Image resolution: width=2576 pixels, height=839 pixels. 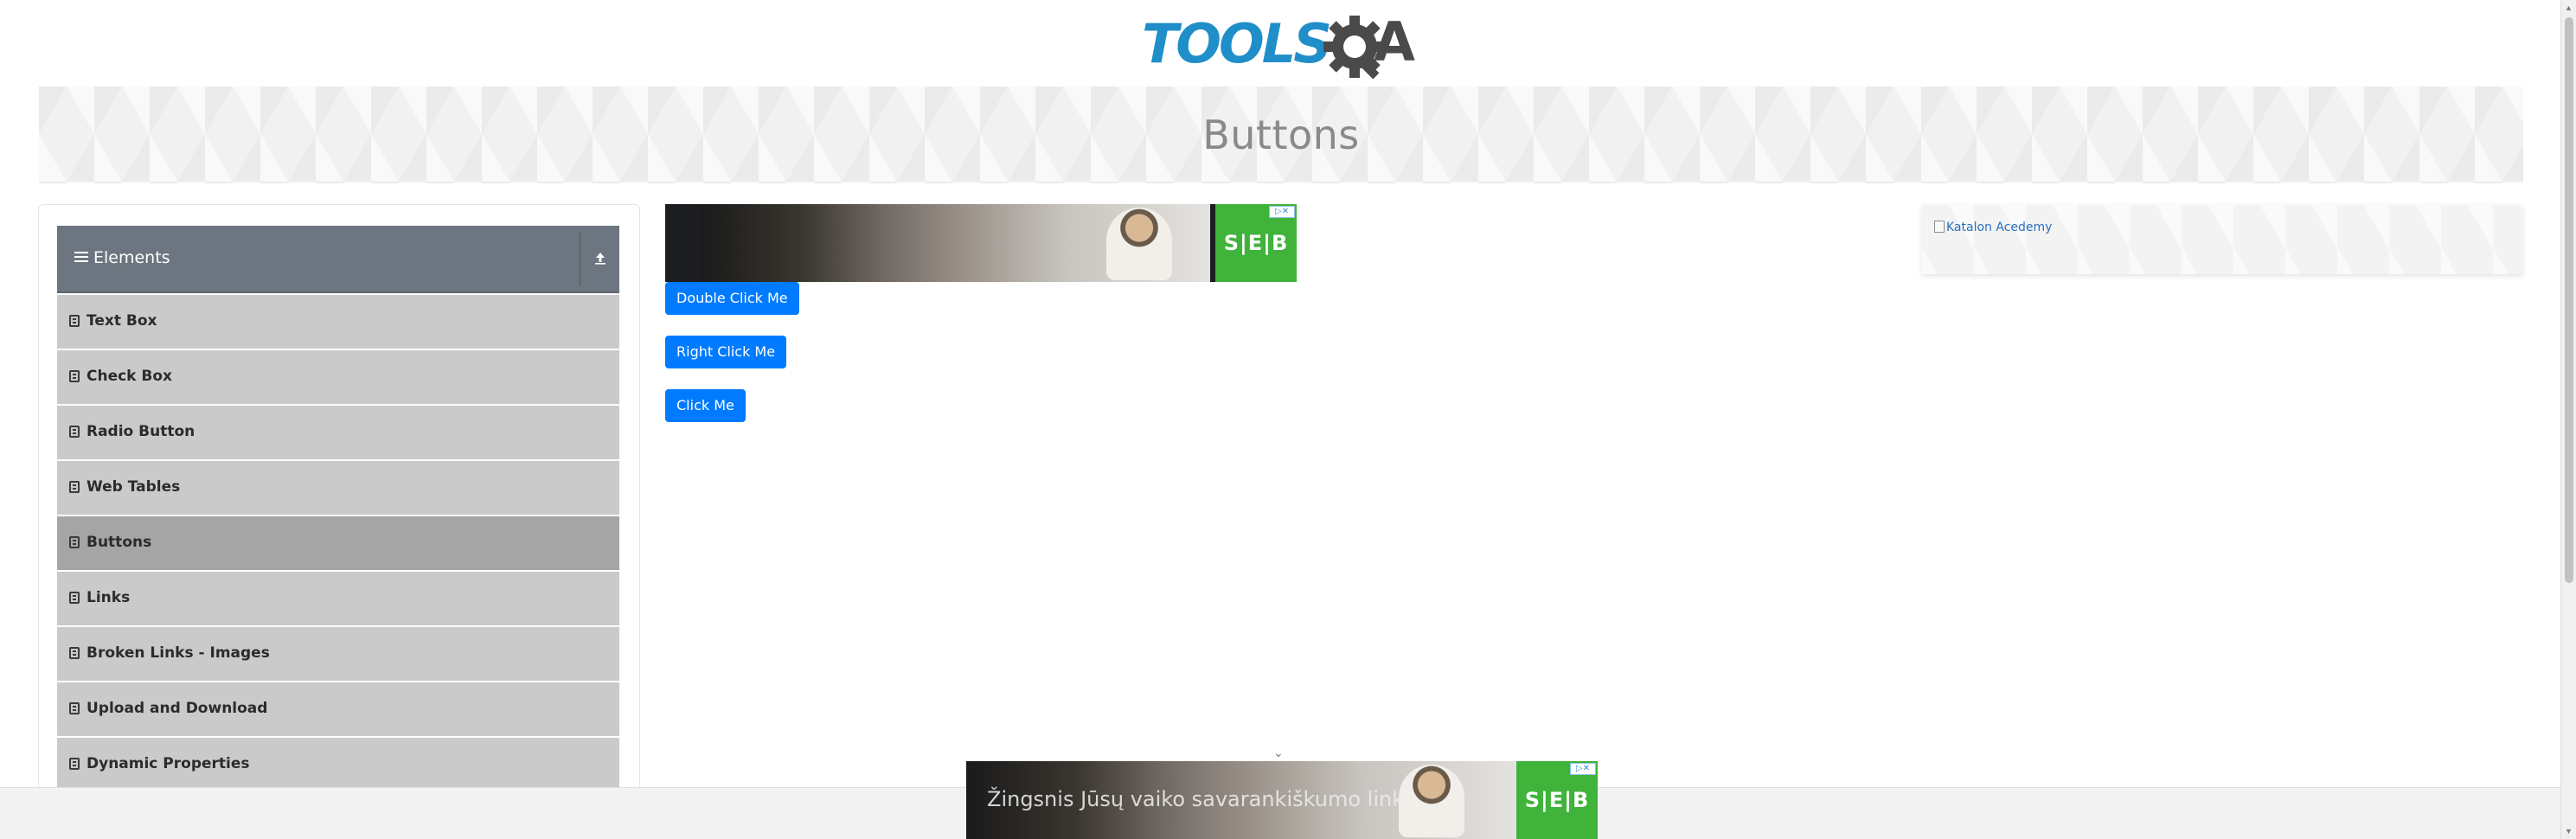 I want to click on sidebar-item-upload-and-download: Upload and Download, so click(x=338, y=709).